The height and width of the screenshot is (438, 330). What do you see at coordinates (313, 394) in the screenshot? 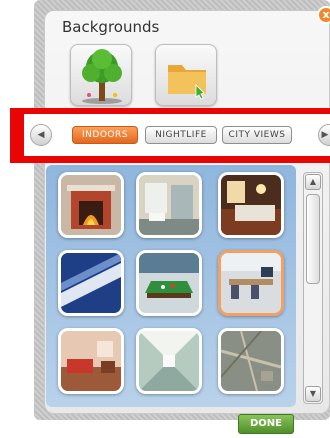
I see `scroll-down-button: ▼` at bounding box center [313, 394].